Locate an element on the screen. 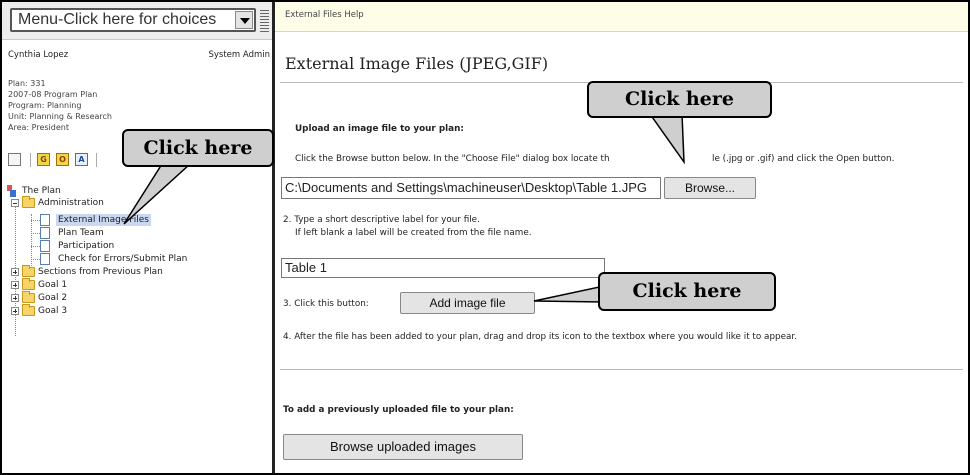 The image size is (970, 475). add-image-file-button: Add image file is located at coordinates (467, 303).